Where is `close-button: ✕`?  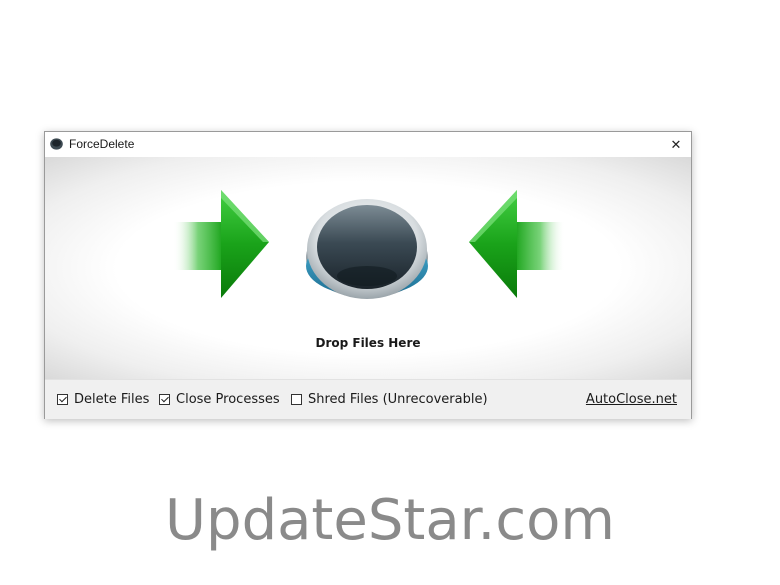 close-button: ✕ is located at coordinates (676, 144).